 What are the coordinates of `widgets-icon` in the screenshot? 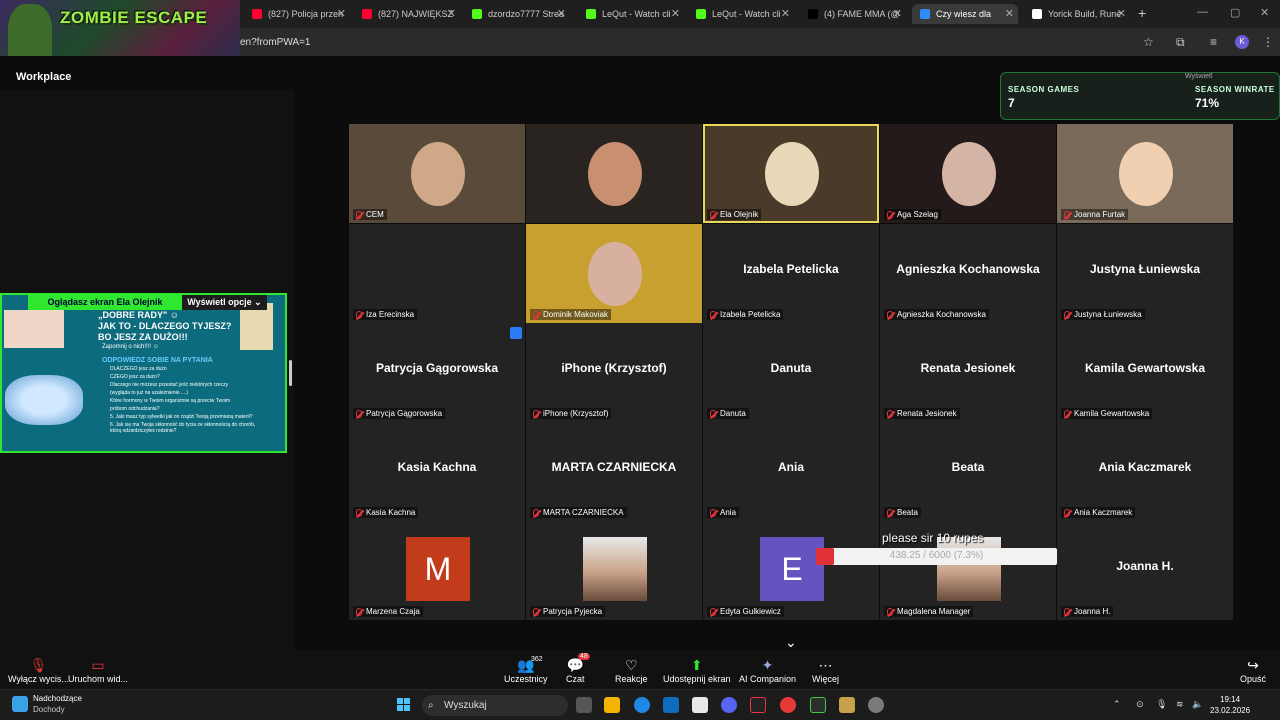 It's located at (20, 704).